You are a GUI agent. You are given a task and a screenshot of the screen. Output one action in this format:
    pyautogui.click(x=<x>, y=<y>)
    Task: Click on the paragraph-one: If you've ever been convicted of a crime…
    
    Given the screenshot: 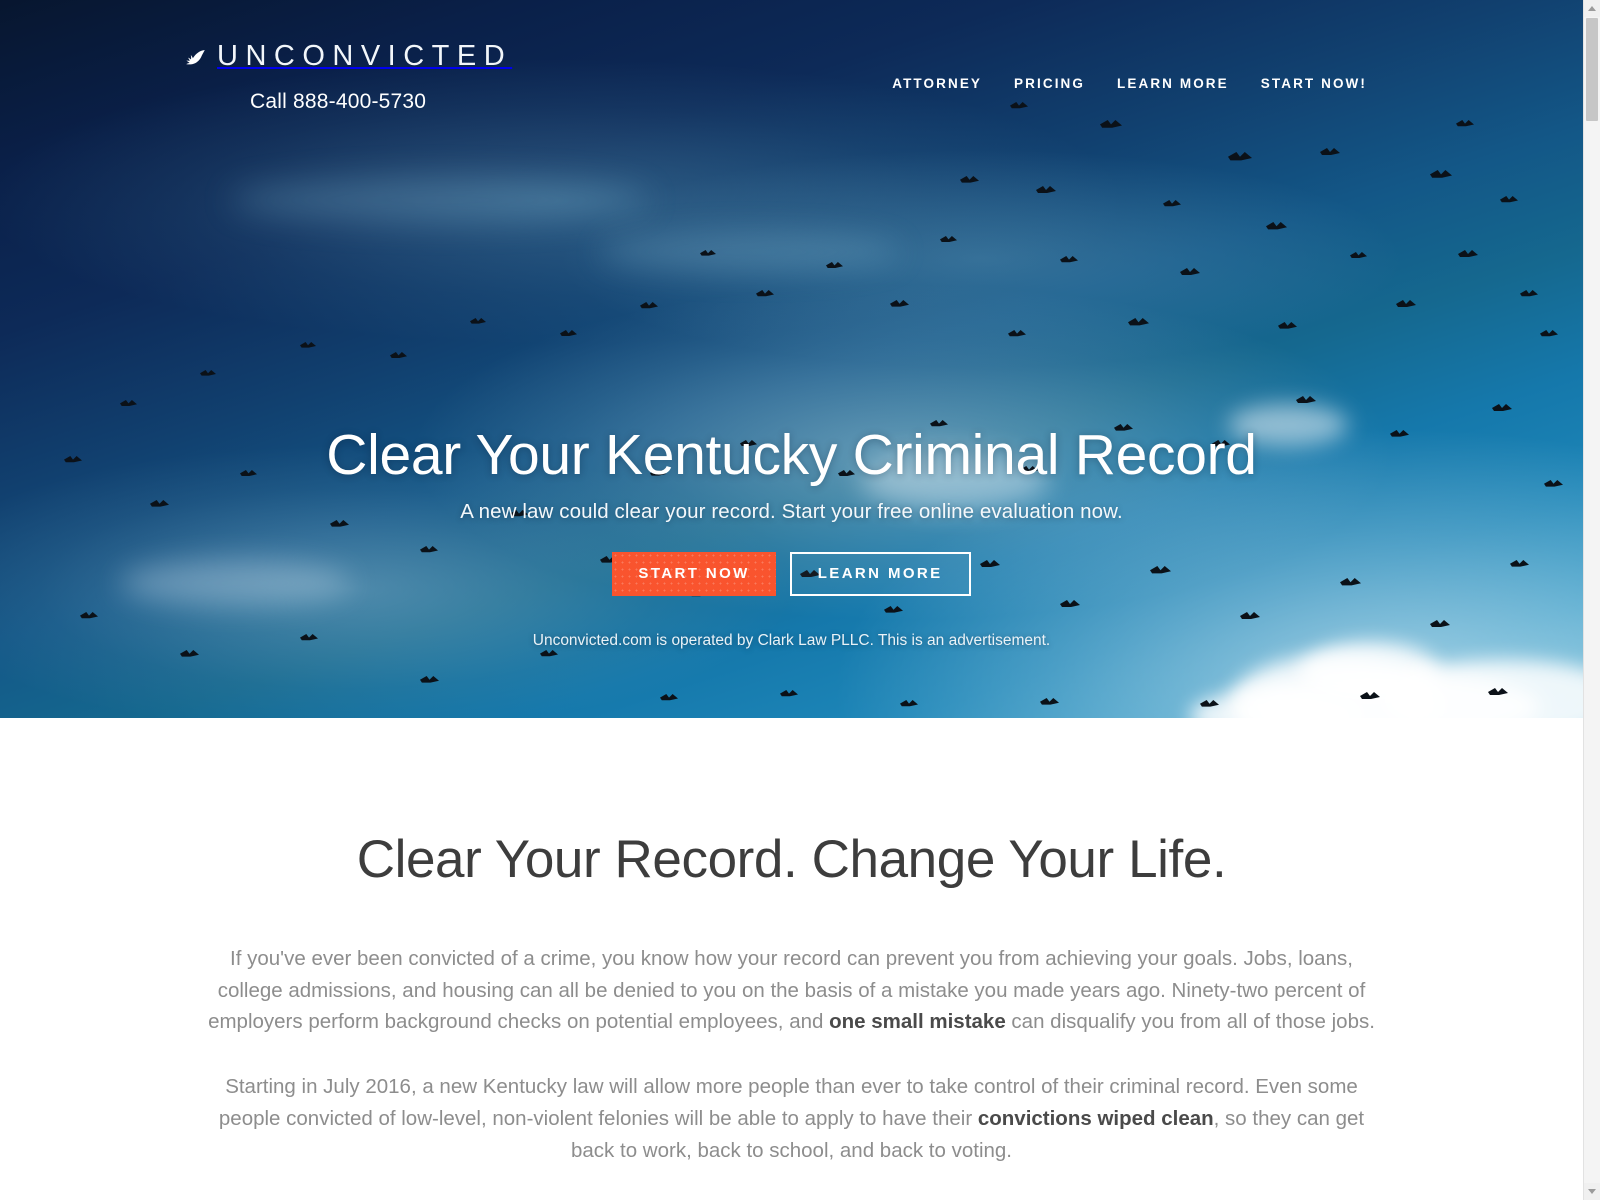 What is the action you would take?
    pyautogui.click(x=792, y=990)
    